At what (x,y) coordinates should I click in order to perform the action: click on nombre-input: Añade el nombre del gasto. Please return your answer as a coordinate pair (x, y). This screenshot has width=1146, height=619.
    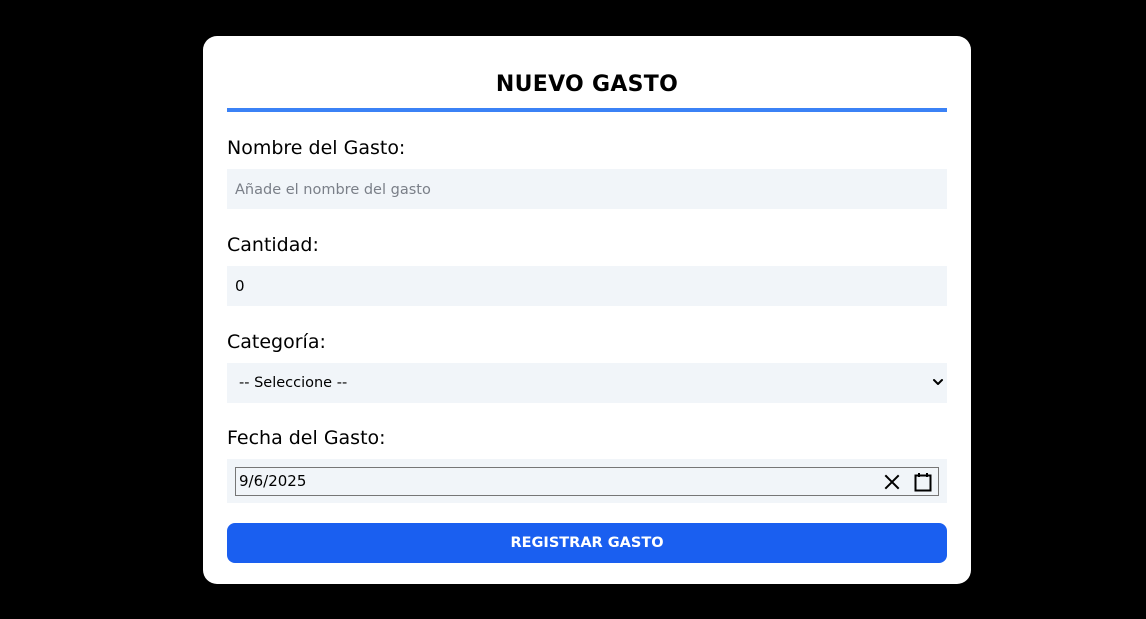
    Looking at the image, I should click on (587, 189).